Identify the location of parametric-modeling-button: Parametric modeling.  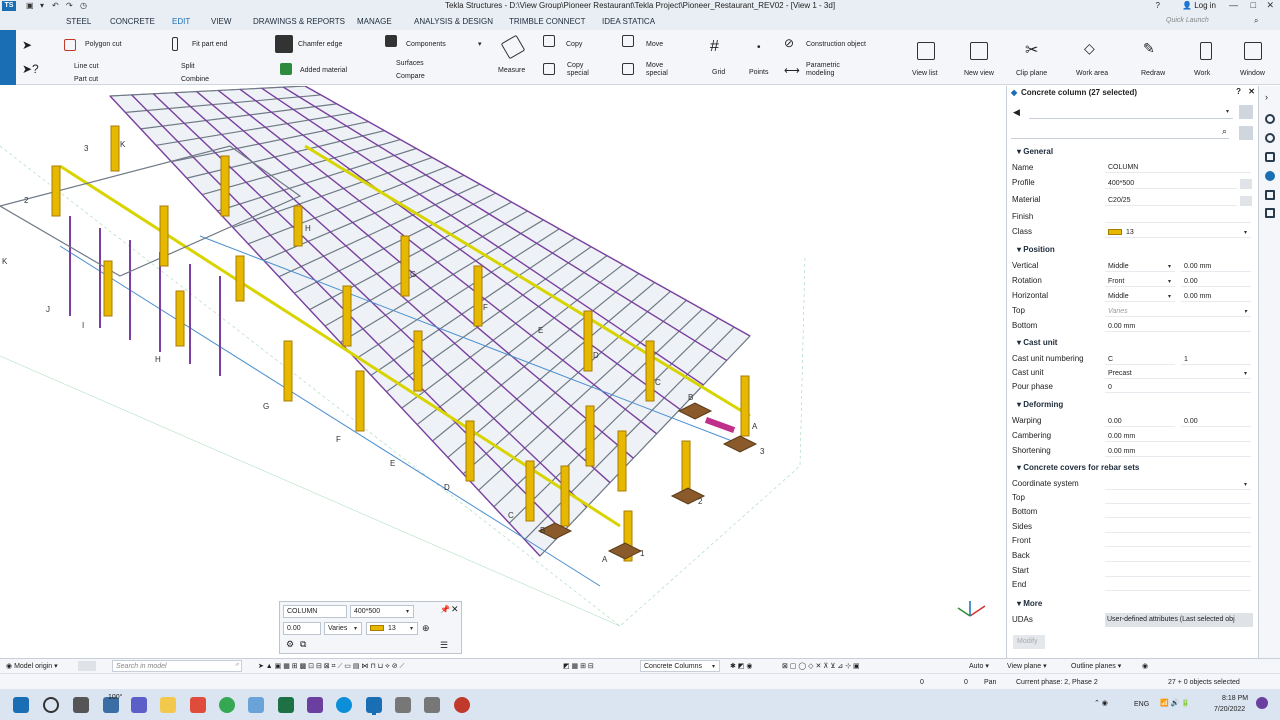
(836, 70).